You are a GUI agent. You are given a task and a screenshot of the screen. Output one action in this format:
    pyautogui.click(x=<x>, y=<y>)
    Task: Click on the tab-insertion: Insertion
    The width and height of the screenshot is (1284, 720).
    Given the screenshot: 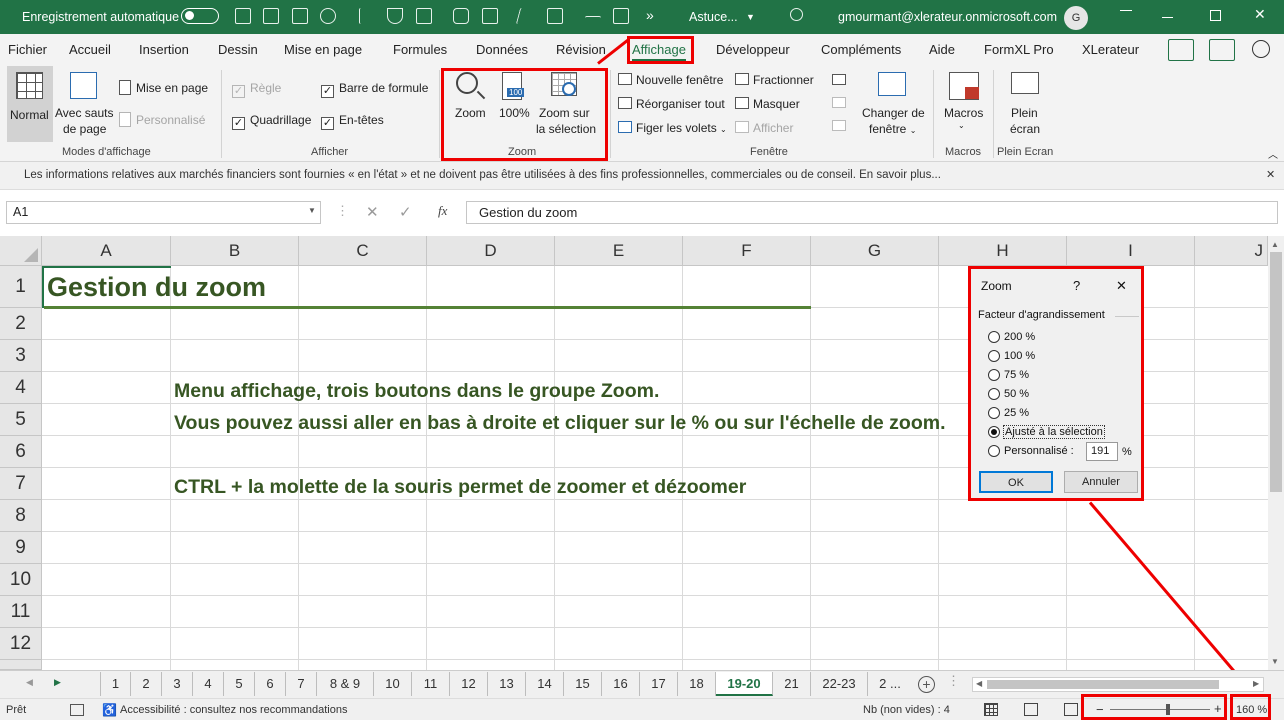 What is the action you would take?
    pyautogui.click(x=164, y=49)
    